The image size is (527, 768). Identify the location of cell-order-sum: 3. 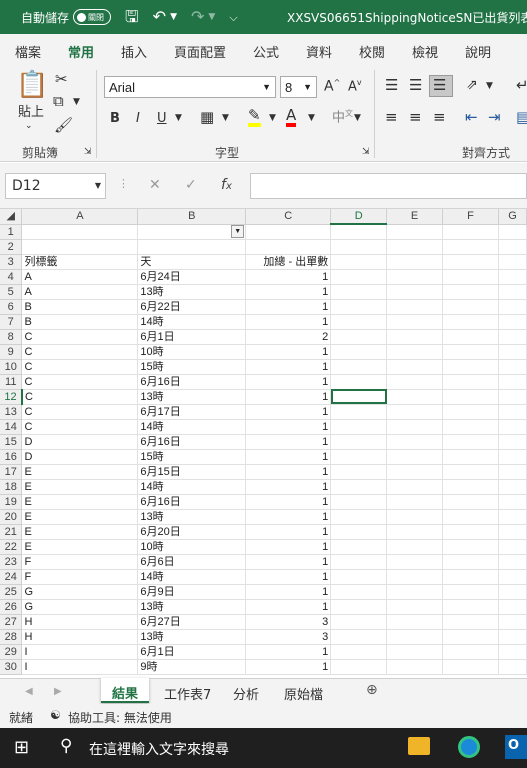
(288, 637).